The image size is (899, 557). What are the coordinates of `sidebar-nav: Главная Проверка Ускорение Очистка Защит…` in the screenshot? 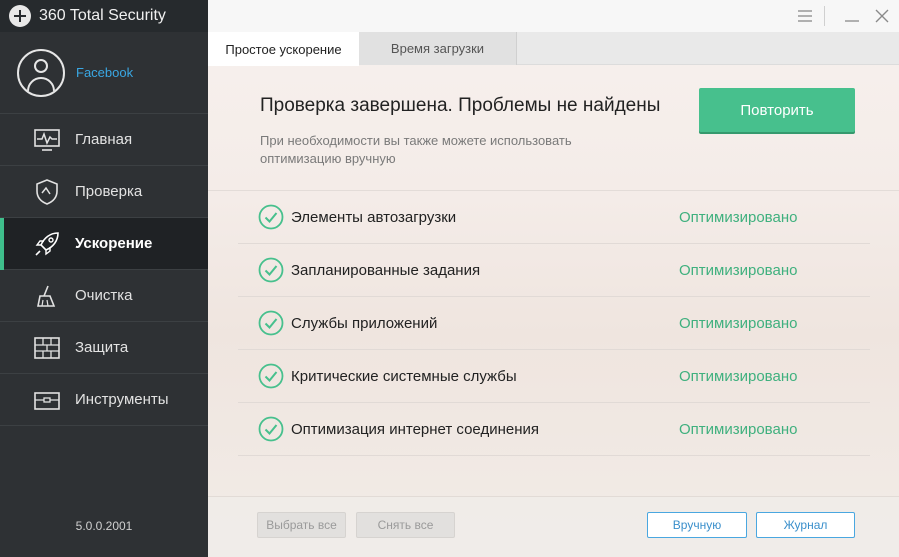 It's located at (104, 270).